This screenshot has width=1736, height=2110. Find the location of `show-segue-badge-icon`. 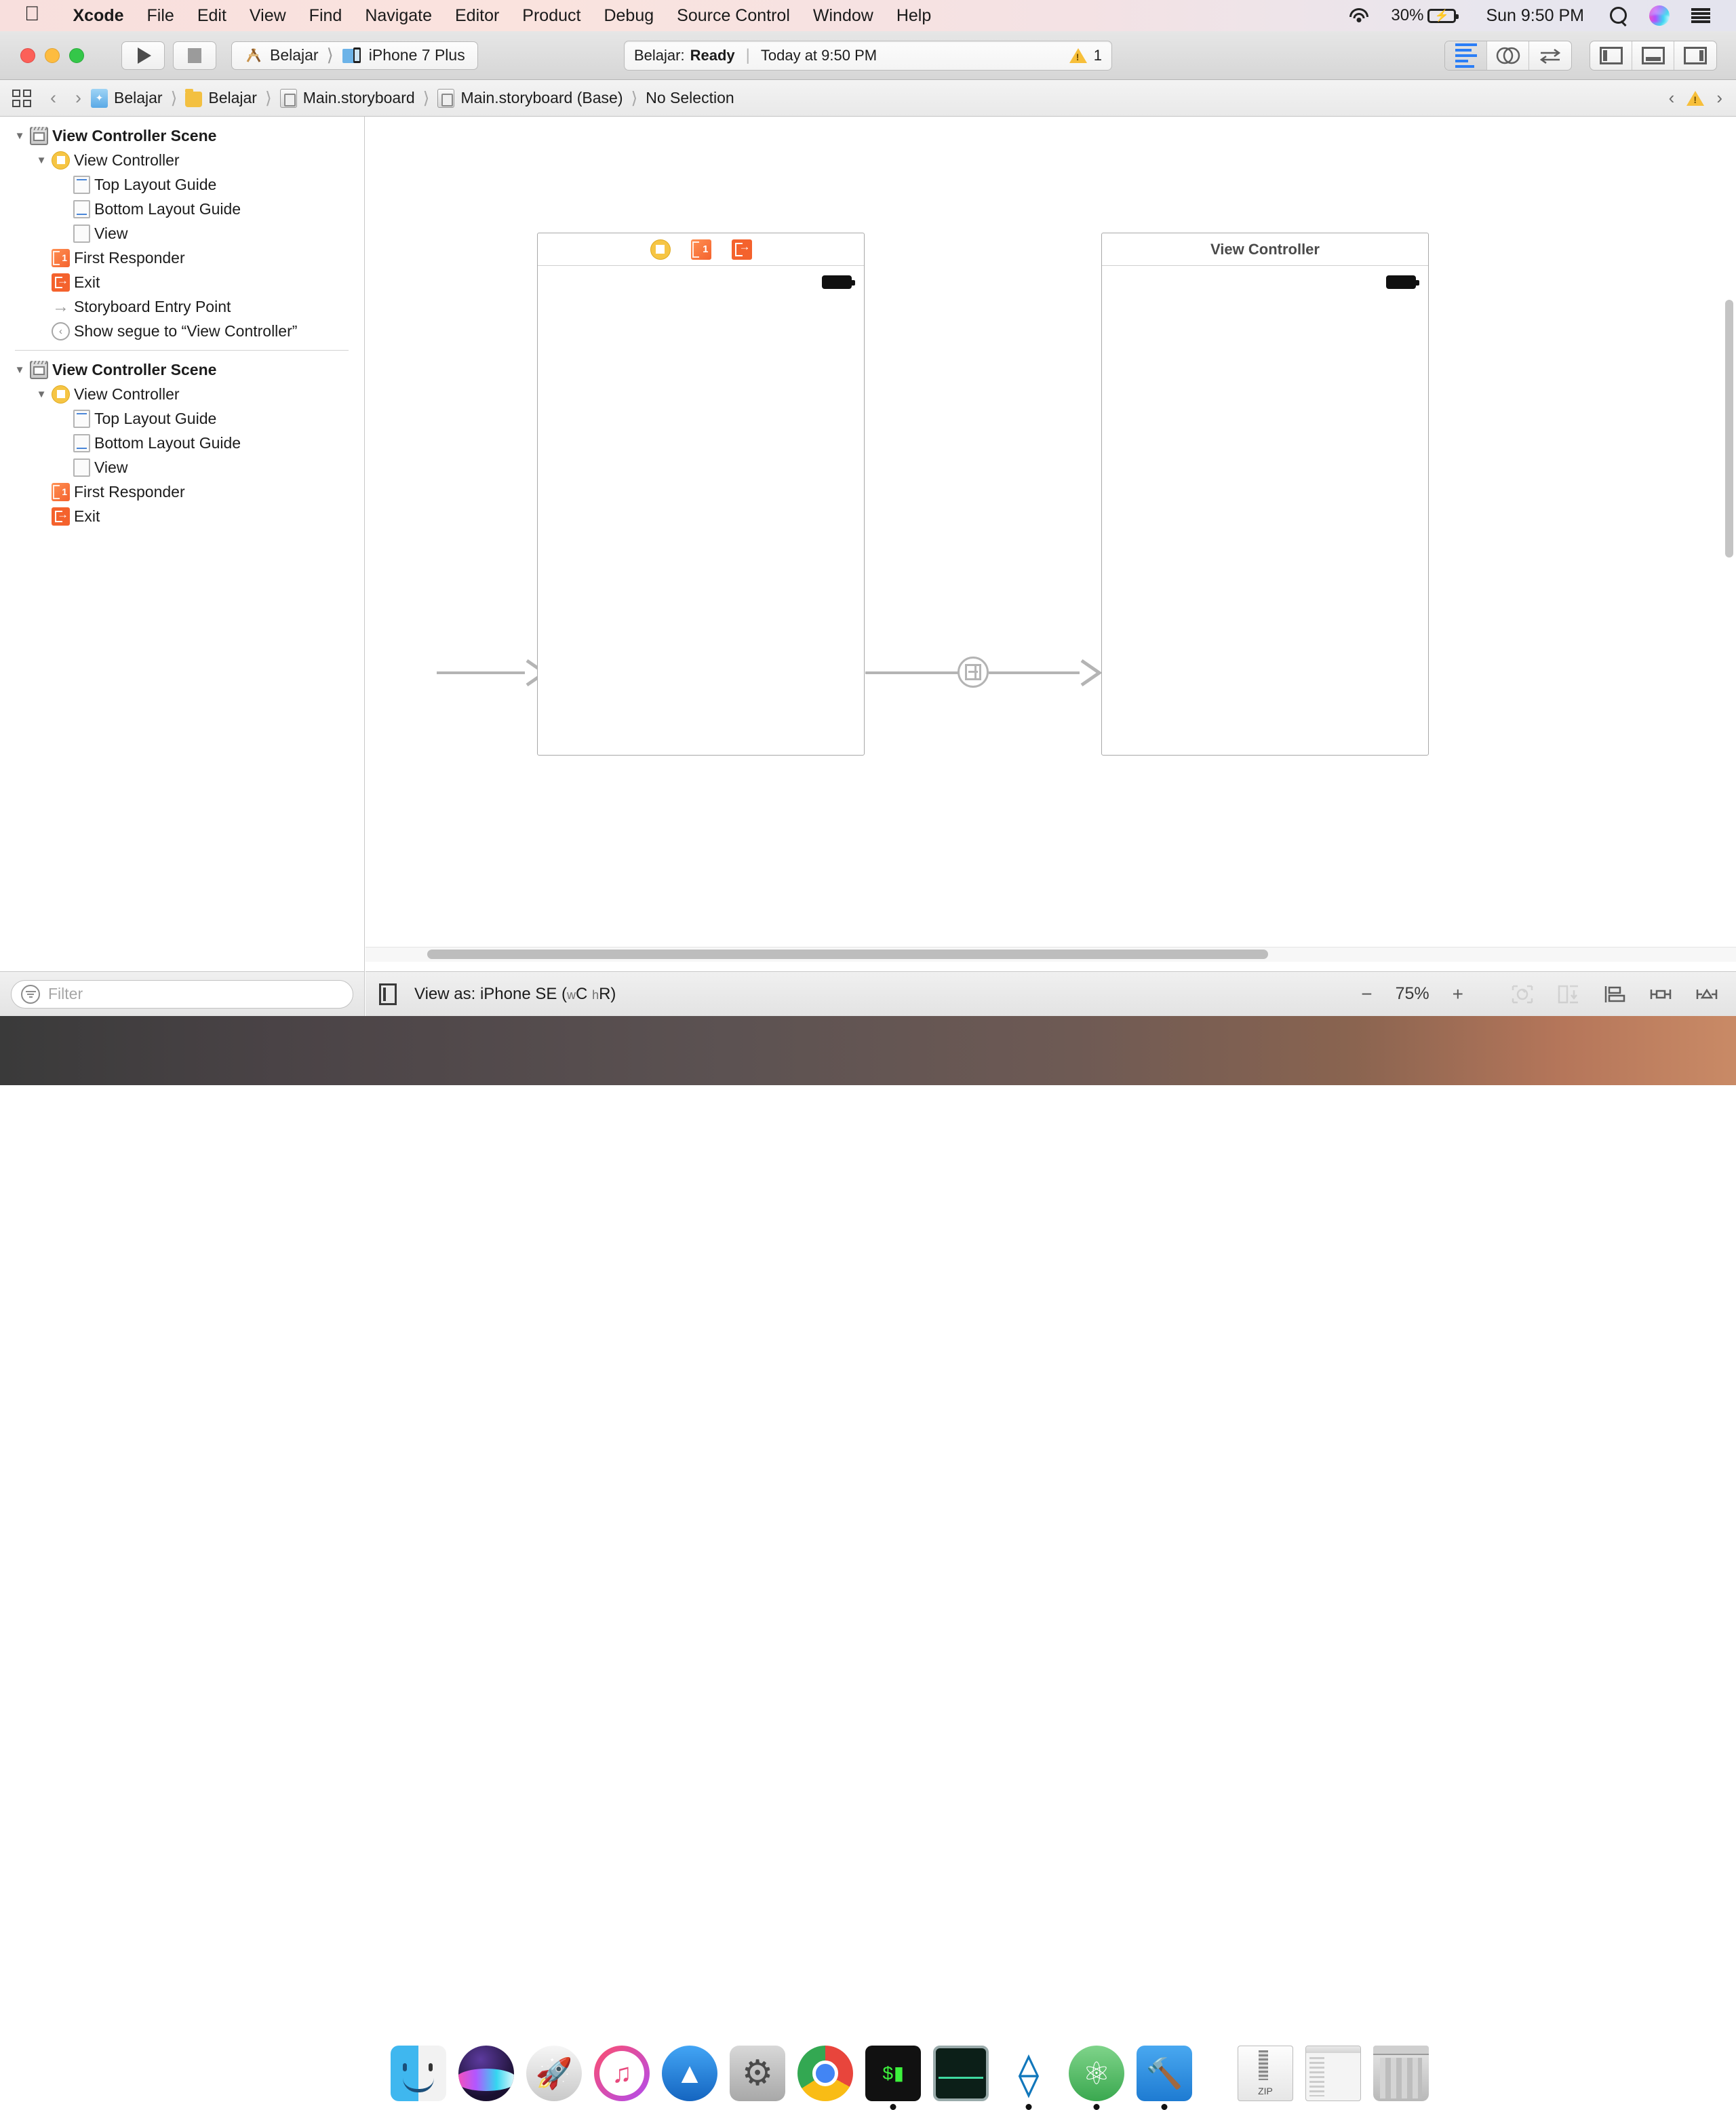

show-segue-badge-icon is located at coordinates (973, 672).